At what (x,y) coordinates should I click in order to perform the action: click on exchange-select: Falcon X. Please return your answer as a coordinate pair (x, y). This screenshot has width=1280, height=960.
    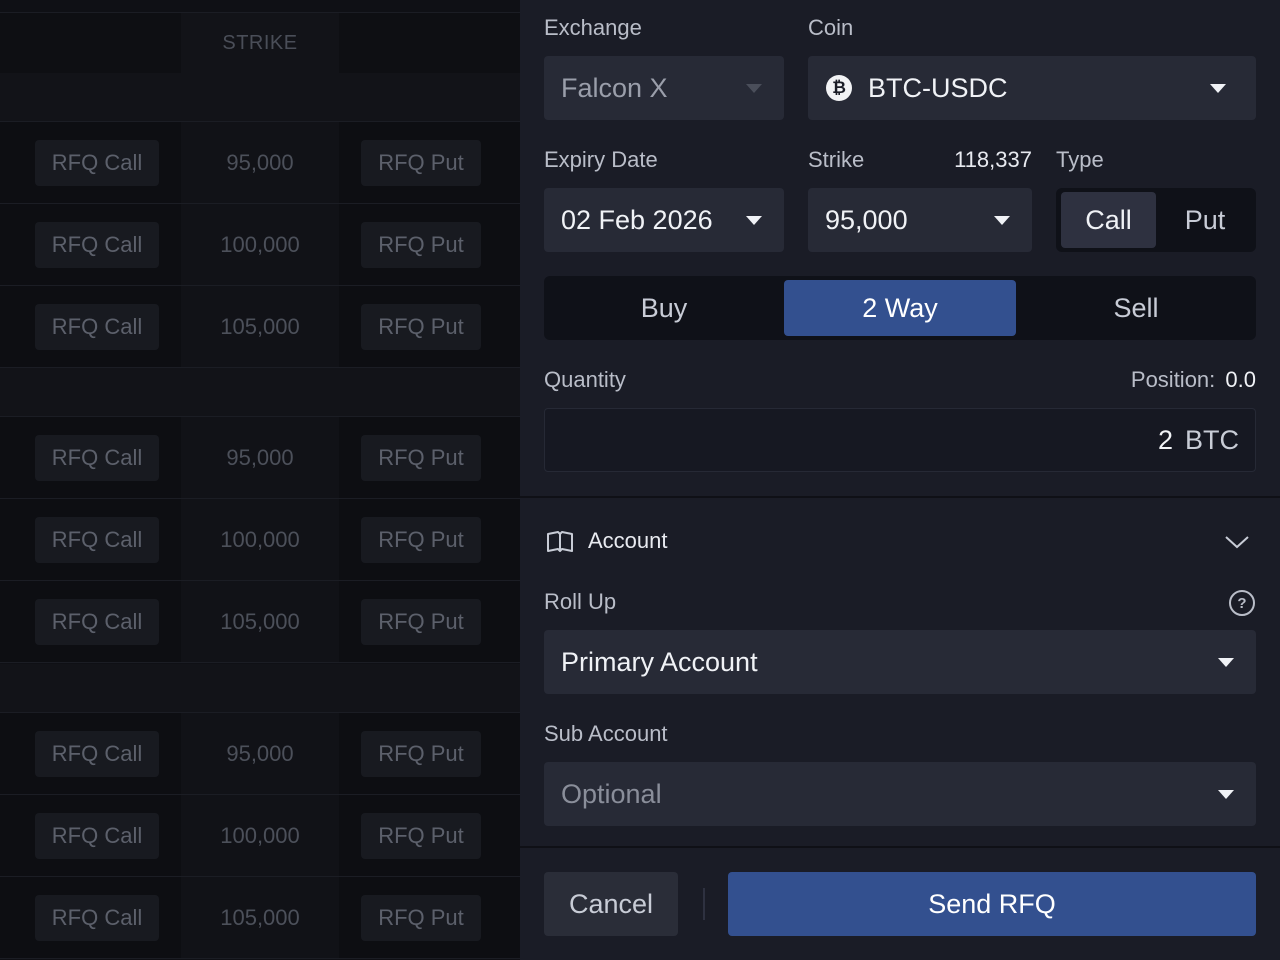
    Looking at the image, I should click on (664, 88).